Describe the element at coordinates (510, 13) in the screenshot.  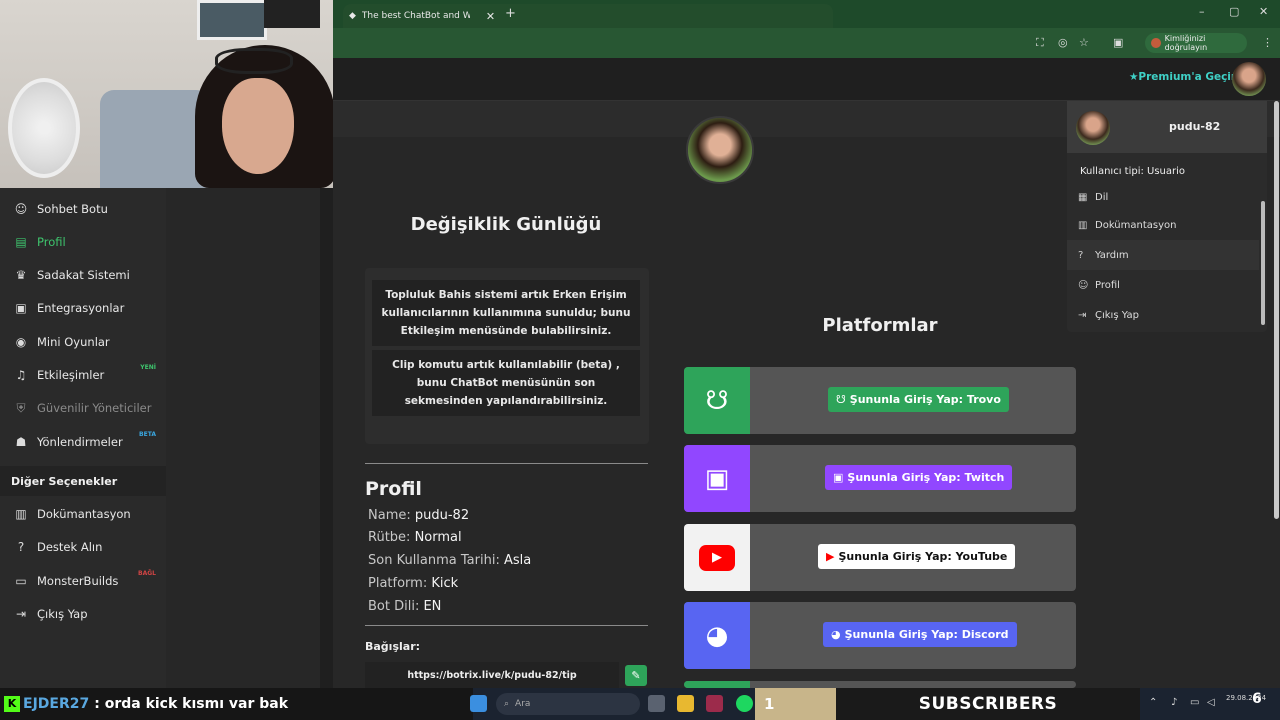
I see `new-tab-icon: +` at that location.